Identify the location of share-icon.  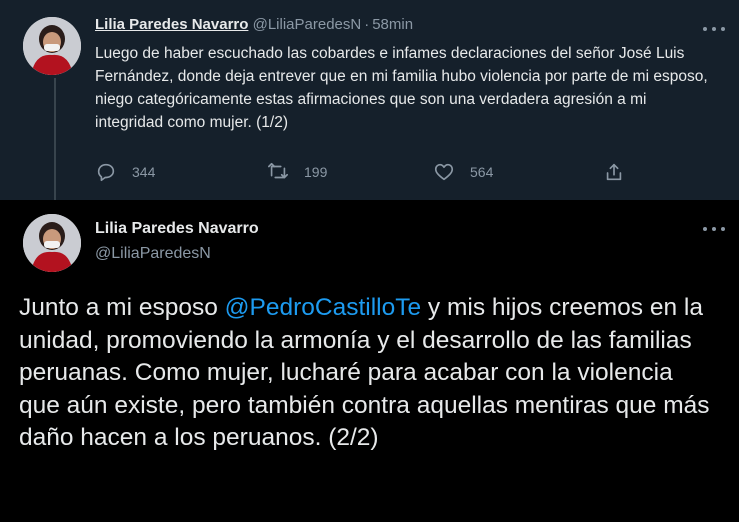
(614, 172).